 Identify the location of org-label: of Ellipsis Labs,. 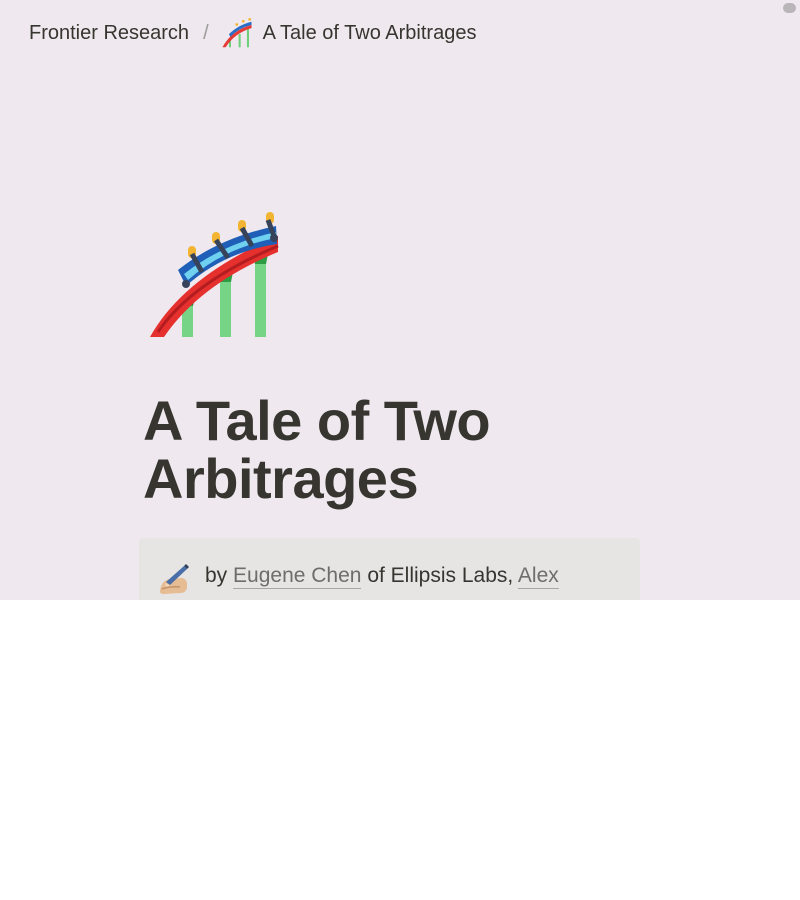
(440, 575).